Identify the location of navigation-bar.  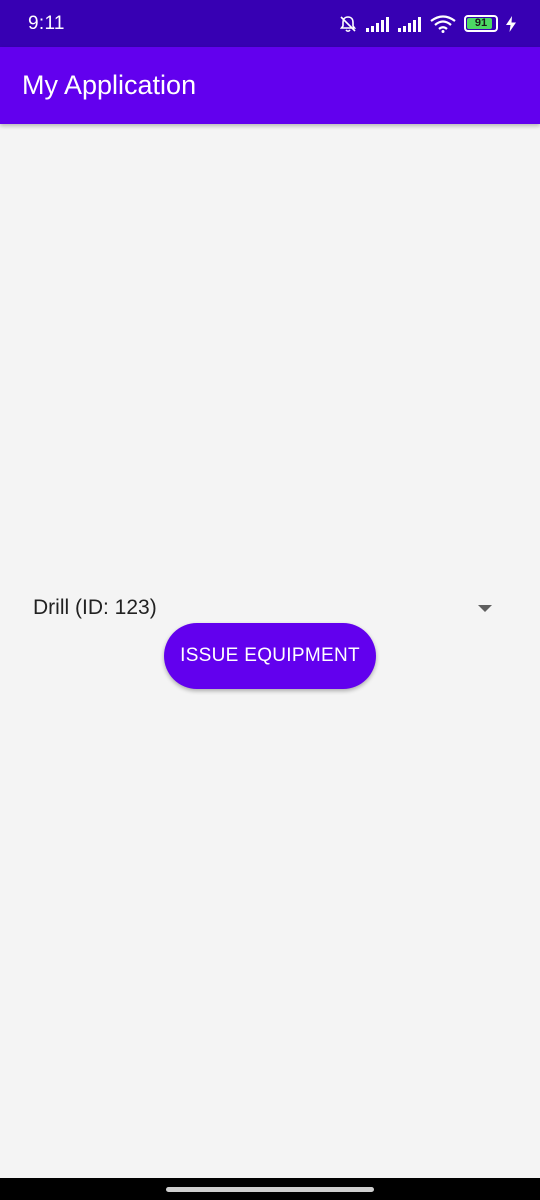
(270, 1189).